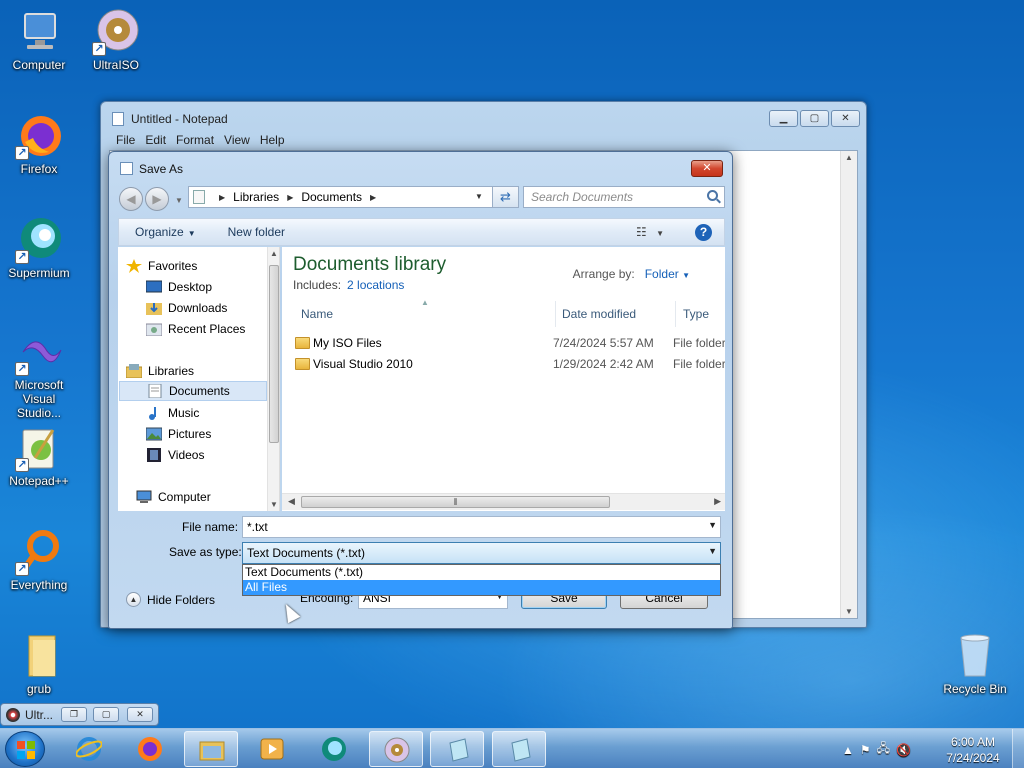 The height and width of the screenshot is (768, 1024). What do you see at coordinates (481, 553) in the screenshot?
I see `save-as-type-select: Text Documents (*.txt) ▼` at bounding box center [481, 553].